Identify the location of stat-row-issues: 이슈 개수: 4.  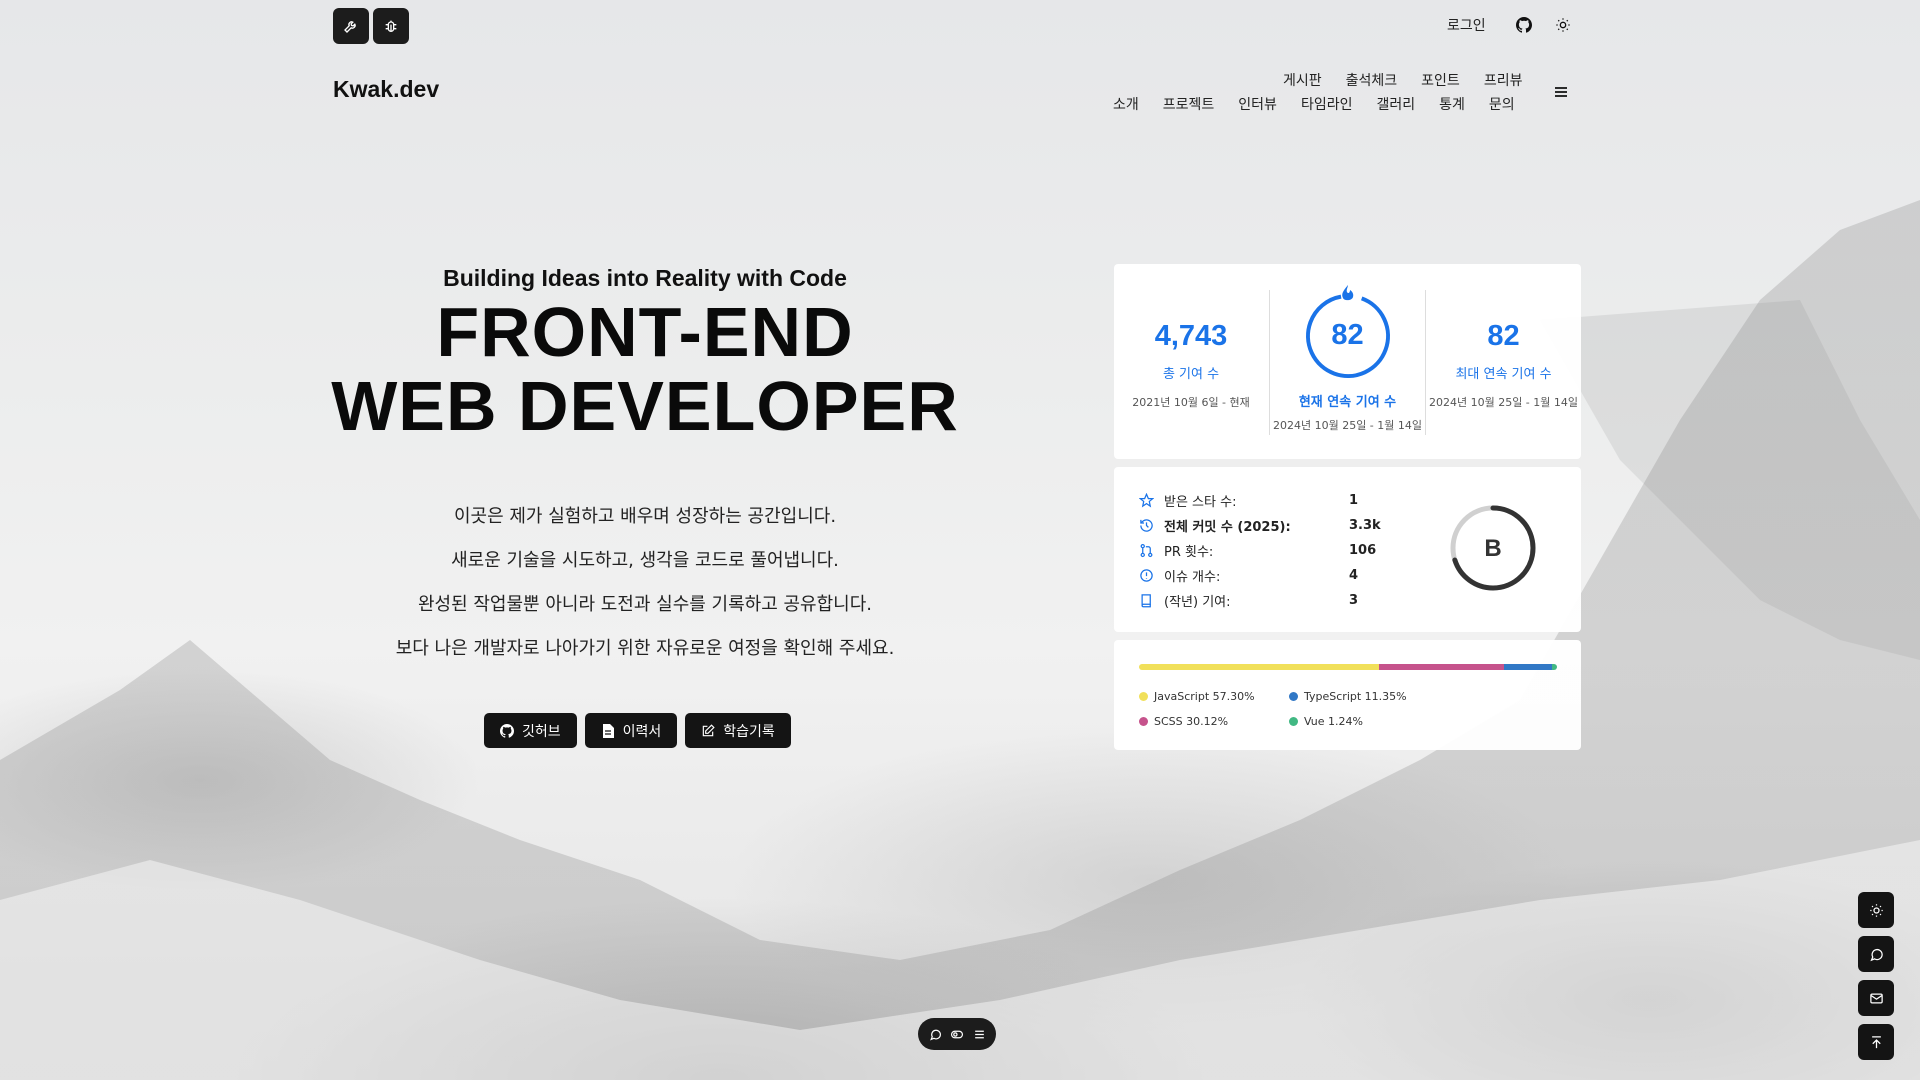
(1248, 575).